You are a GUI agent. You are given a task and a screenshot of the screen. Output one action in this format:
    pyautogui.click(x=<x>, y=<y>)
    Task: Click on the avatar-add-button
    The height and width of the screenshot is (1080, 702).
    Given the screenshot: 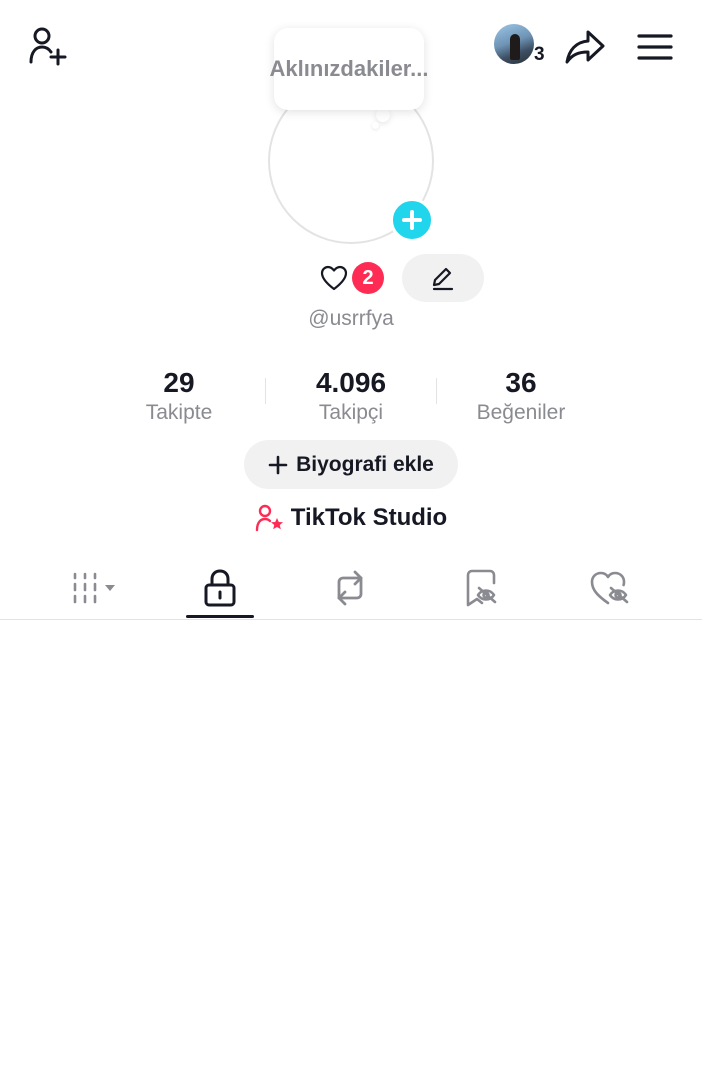 What is the action you would take?
    pyautogui.click(x=412, y=220)
    